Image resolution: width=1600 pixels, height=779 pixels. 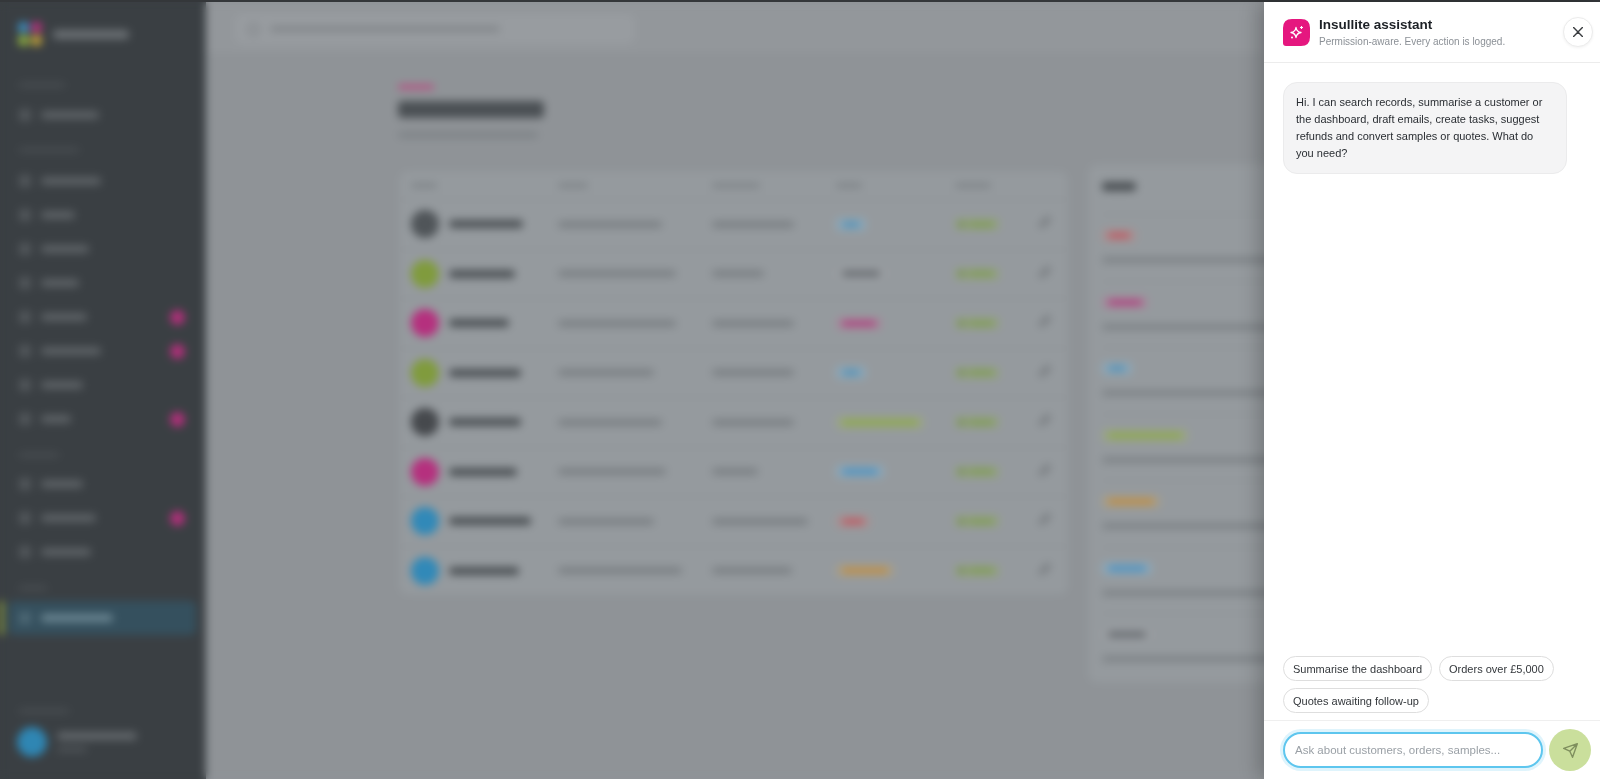 I want to click on suggestion-chip: Orders over £5,000, so click(x=1496, y=668).